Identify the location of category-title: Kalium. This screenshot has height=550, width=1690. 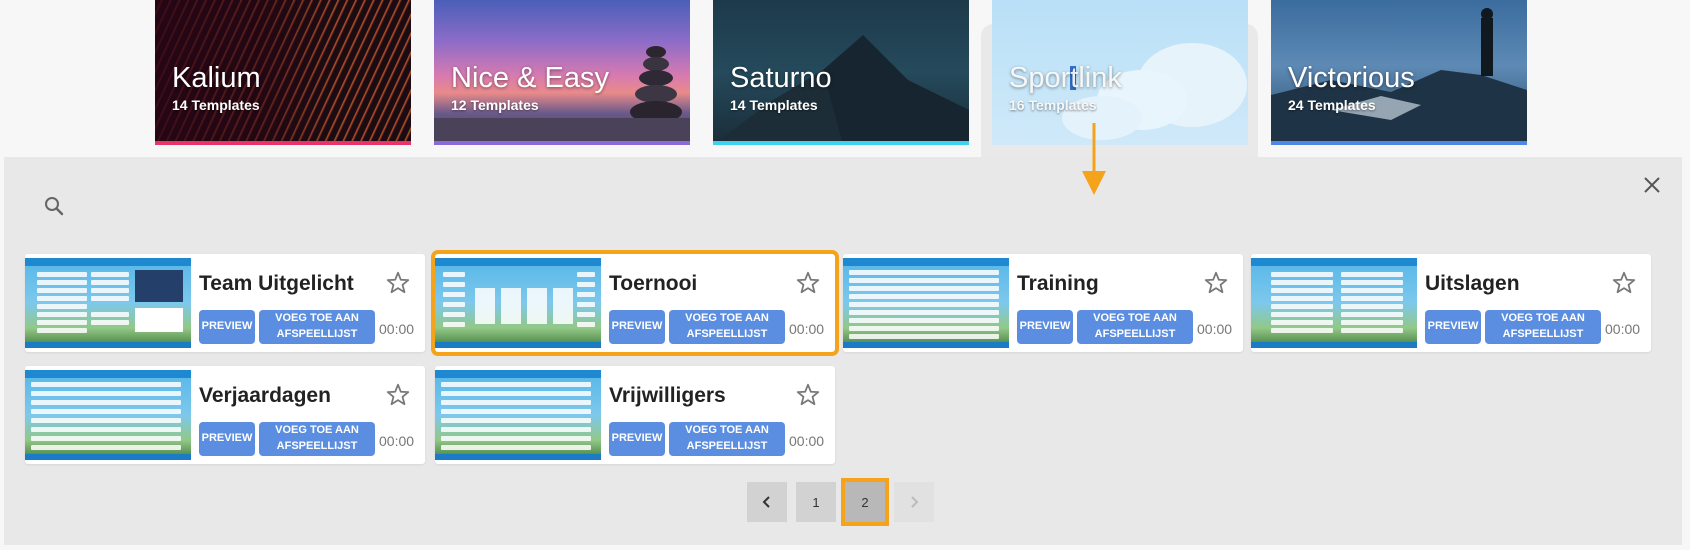
(216, 78).